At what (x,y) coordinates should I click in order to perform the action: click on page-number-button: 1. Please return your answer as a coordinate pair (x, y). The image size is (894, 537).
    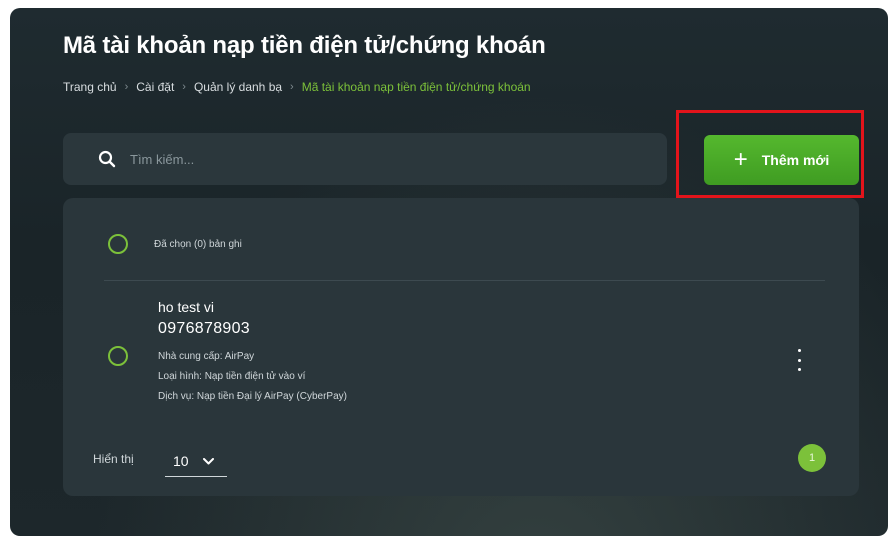
    Looking at the image, I should click on (812, 458).